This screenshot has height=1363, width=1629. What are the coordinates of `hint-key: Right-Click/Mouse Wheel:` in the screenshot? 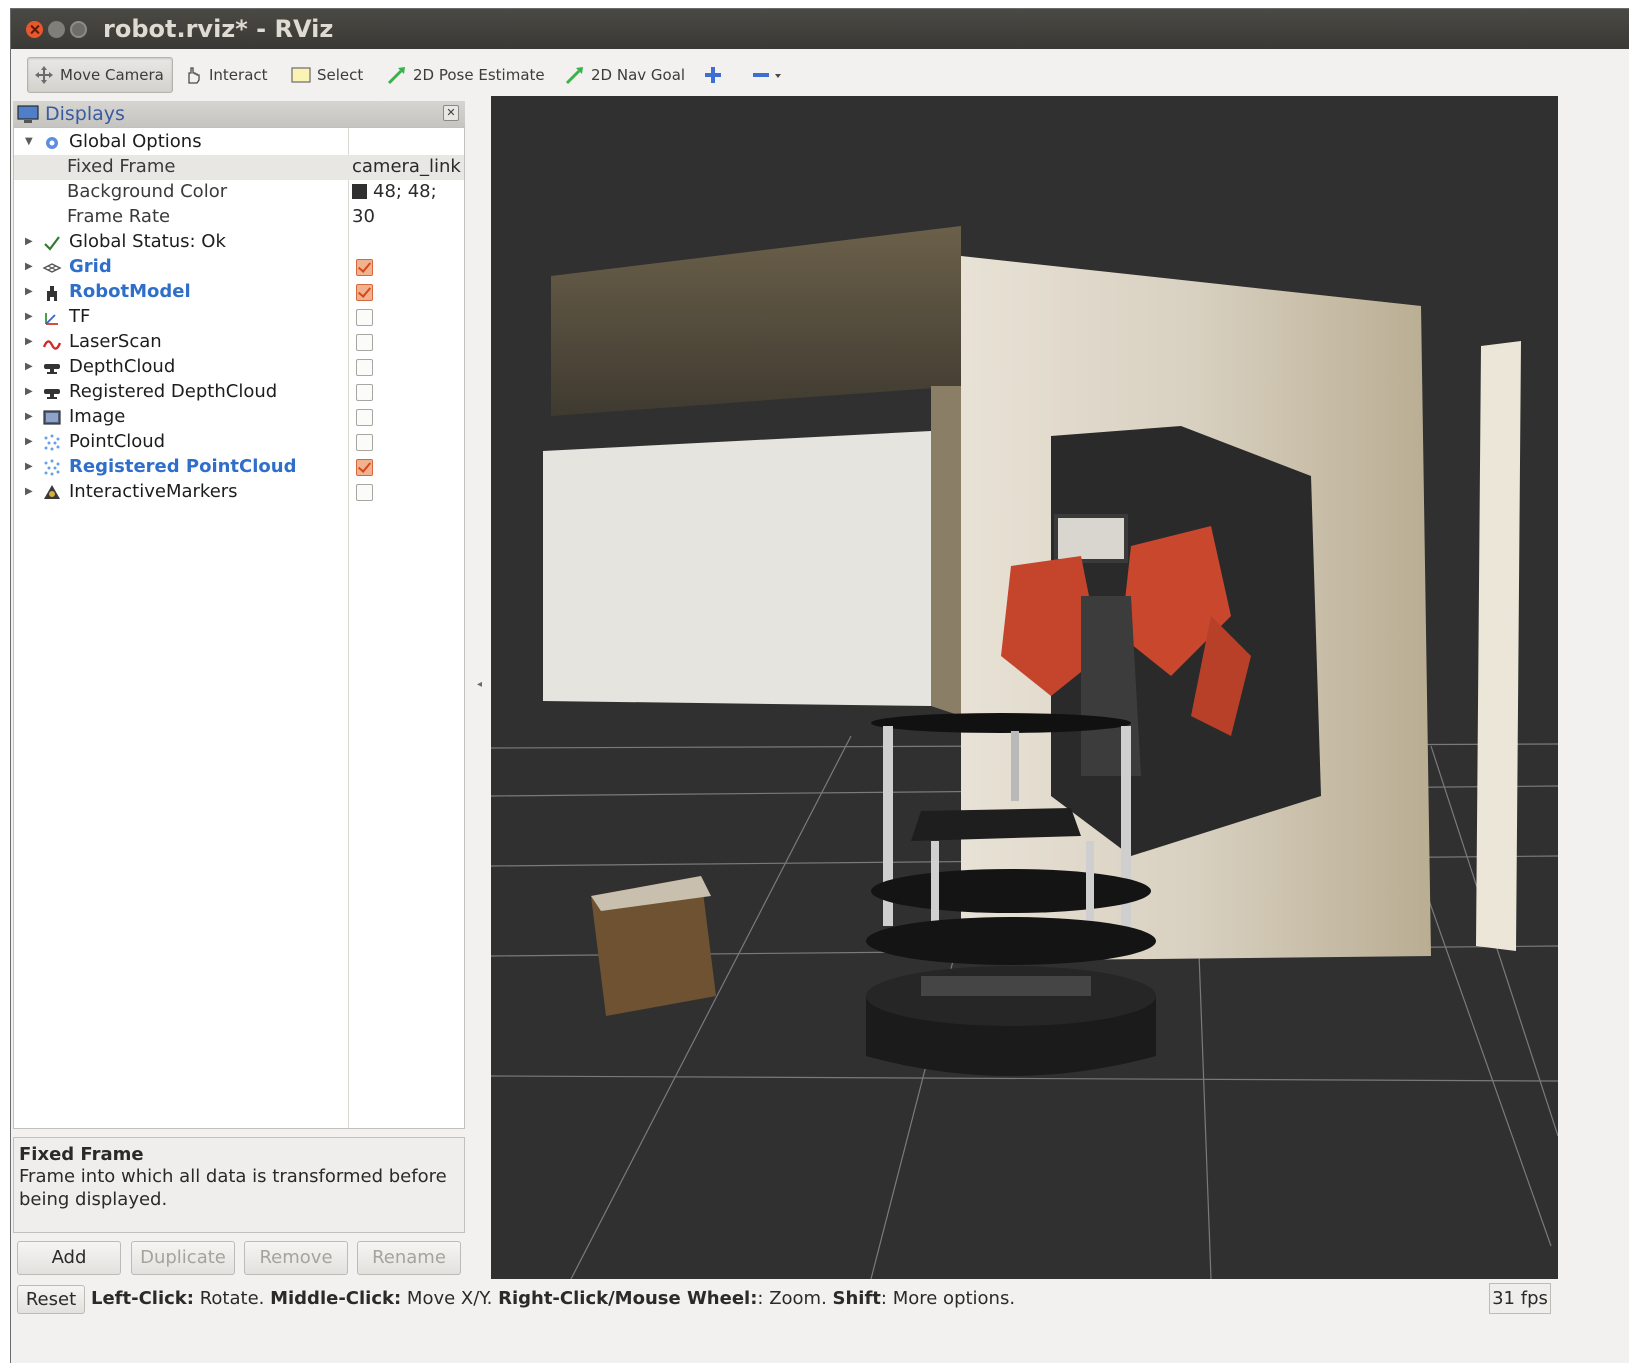 It's located at (628, 1298).